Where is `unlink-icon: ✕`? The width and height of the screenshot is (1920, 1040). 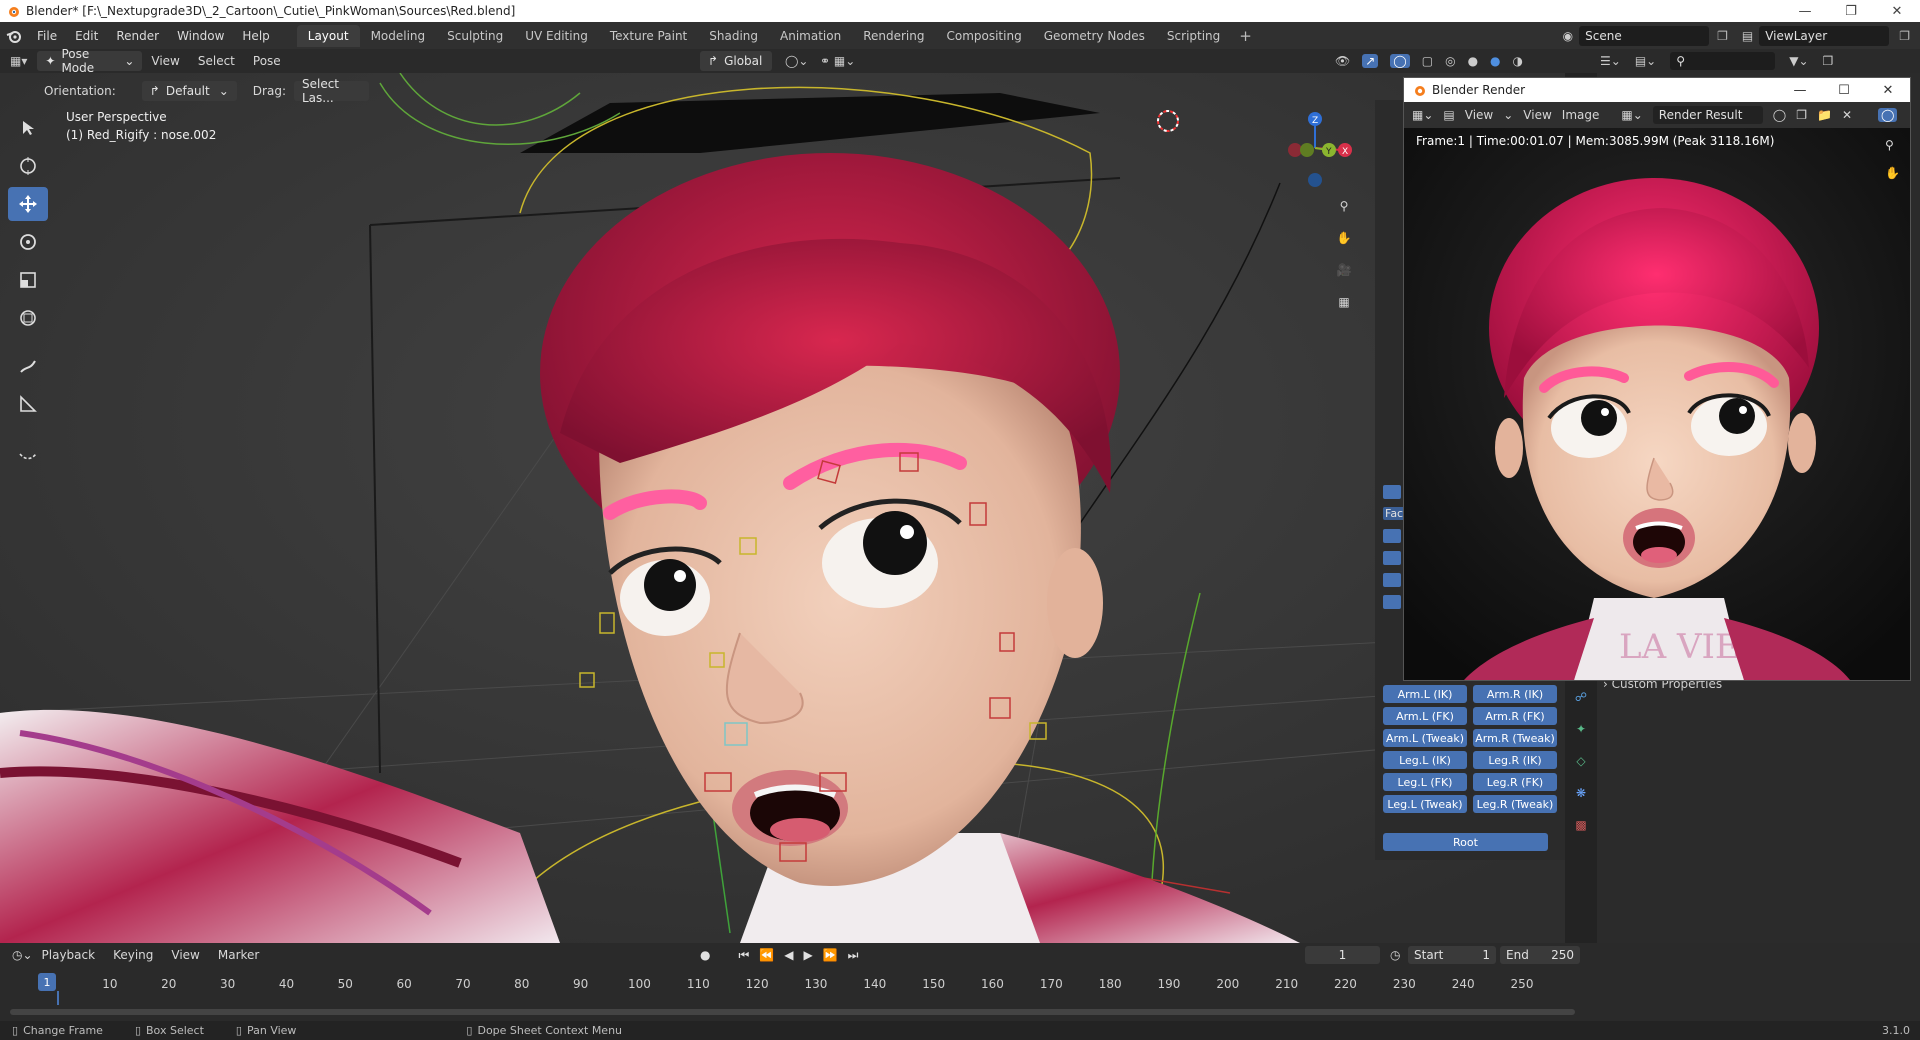
unlink-icon: ✕ is located at coordinates (1847, 115).